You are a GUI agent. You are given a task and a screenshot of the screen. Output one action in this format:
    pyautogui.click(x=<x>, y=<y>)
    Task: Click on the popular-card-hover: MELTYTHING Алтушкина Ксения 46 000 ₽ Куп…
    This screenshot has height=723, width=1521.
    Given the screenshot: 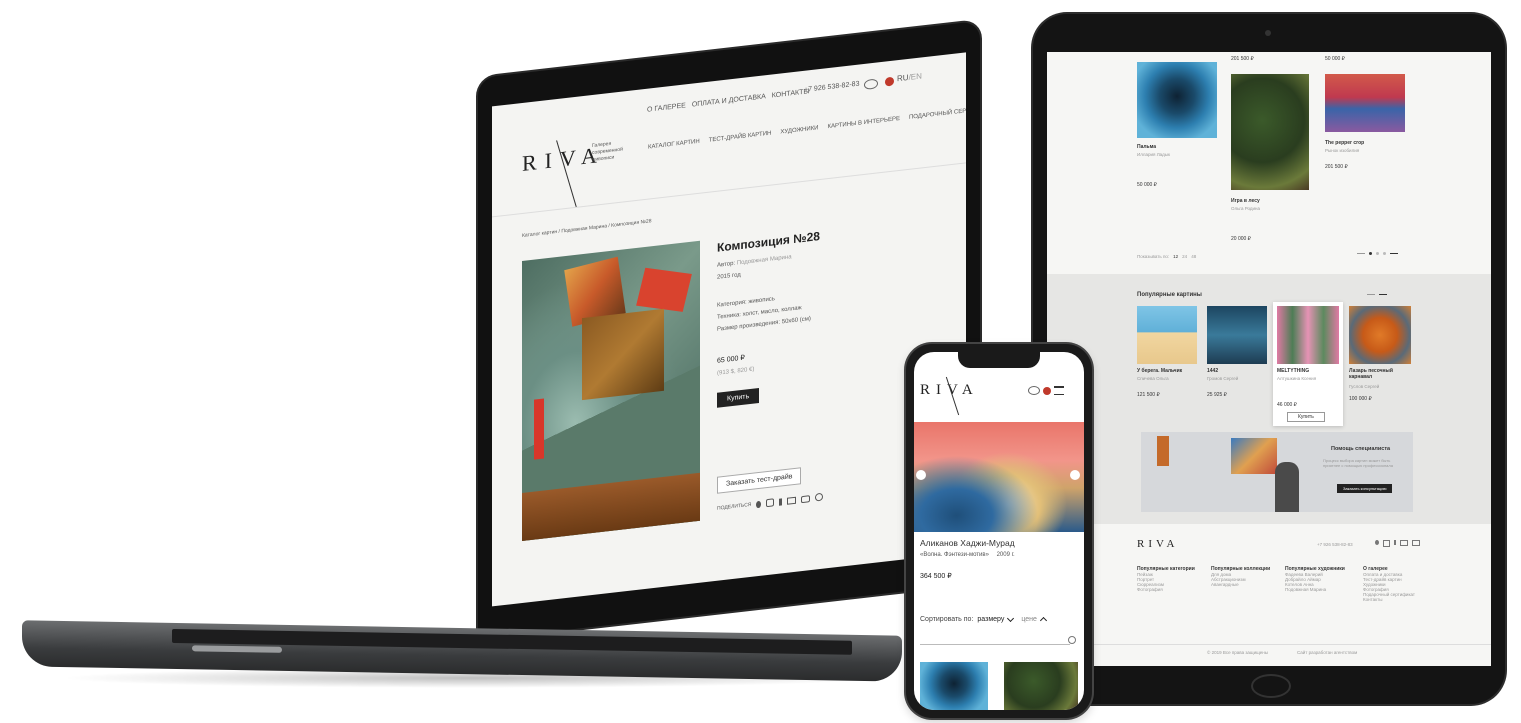 What is the action you would take?
    pyautogui.click(x=1308, y=364)
    